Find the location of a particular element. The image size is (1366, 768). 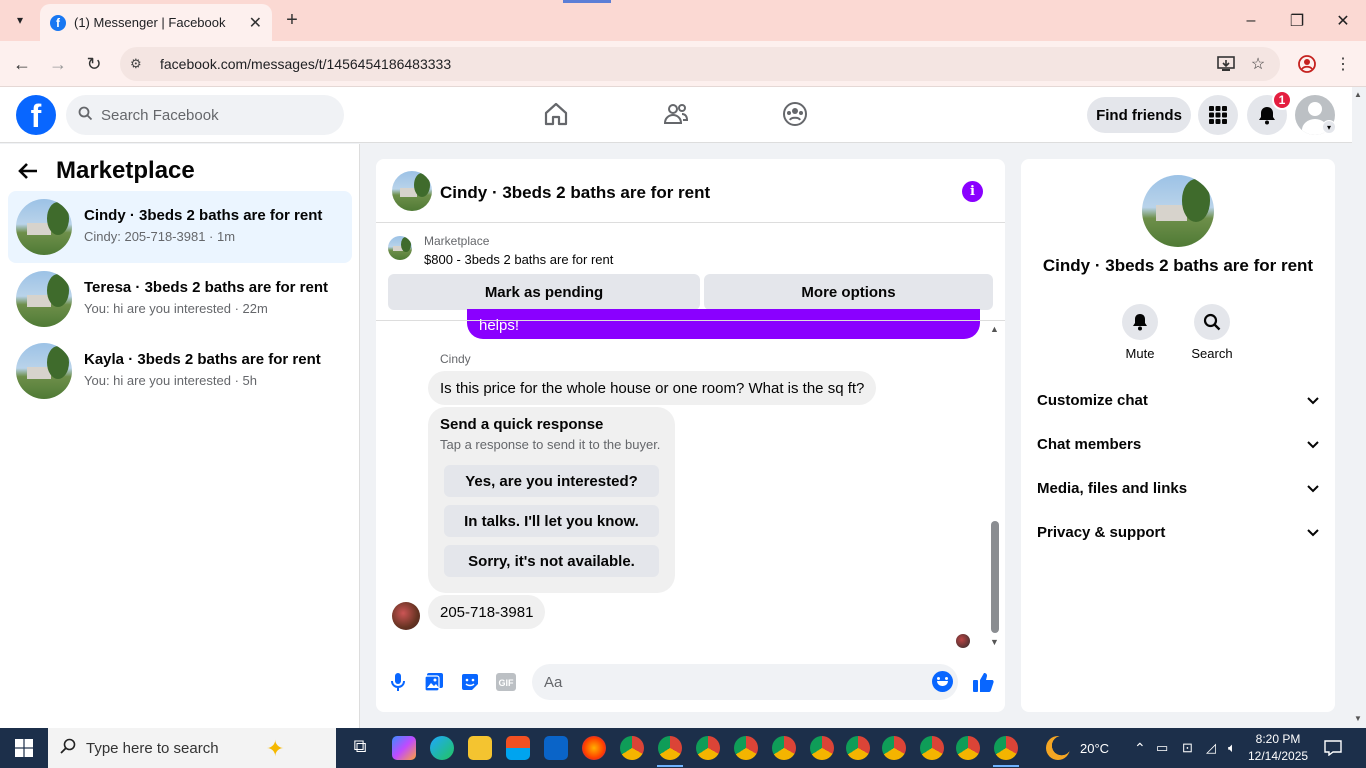

firefox-icon is located at coordinates (594, 748).